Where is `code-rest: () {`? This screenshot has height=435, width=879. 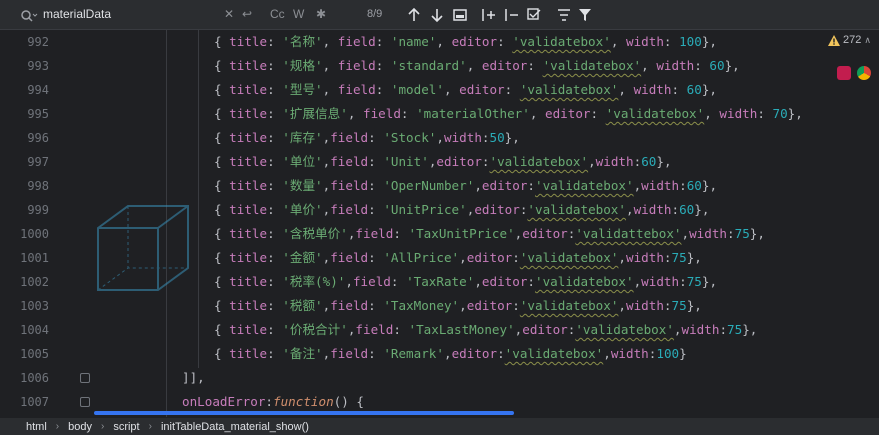
code-rest: () { is located at coordinates (349, 401).